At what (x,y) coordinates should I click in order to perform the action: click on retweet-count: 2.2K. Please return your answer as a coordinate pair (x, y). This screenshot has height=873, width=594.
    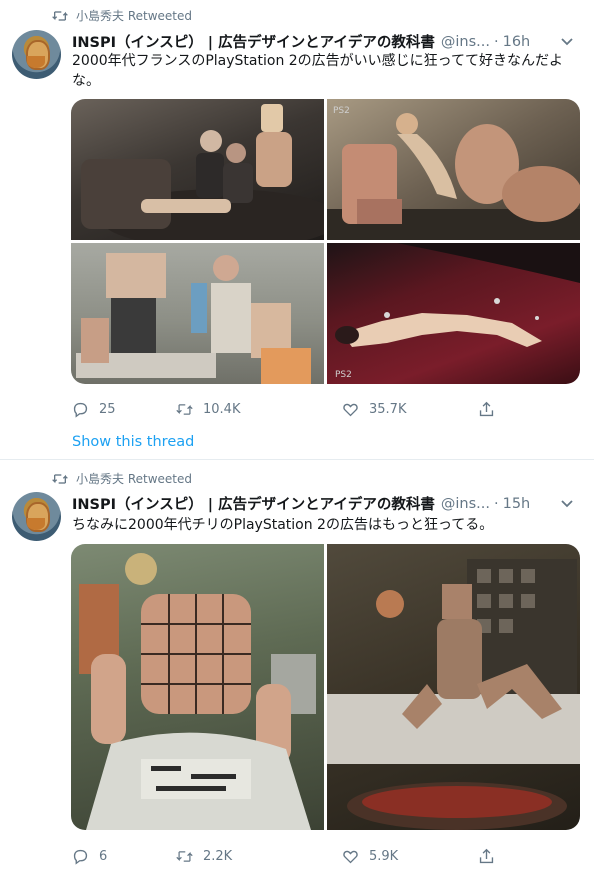
    Looking at the image, I should click on (218, 856).